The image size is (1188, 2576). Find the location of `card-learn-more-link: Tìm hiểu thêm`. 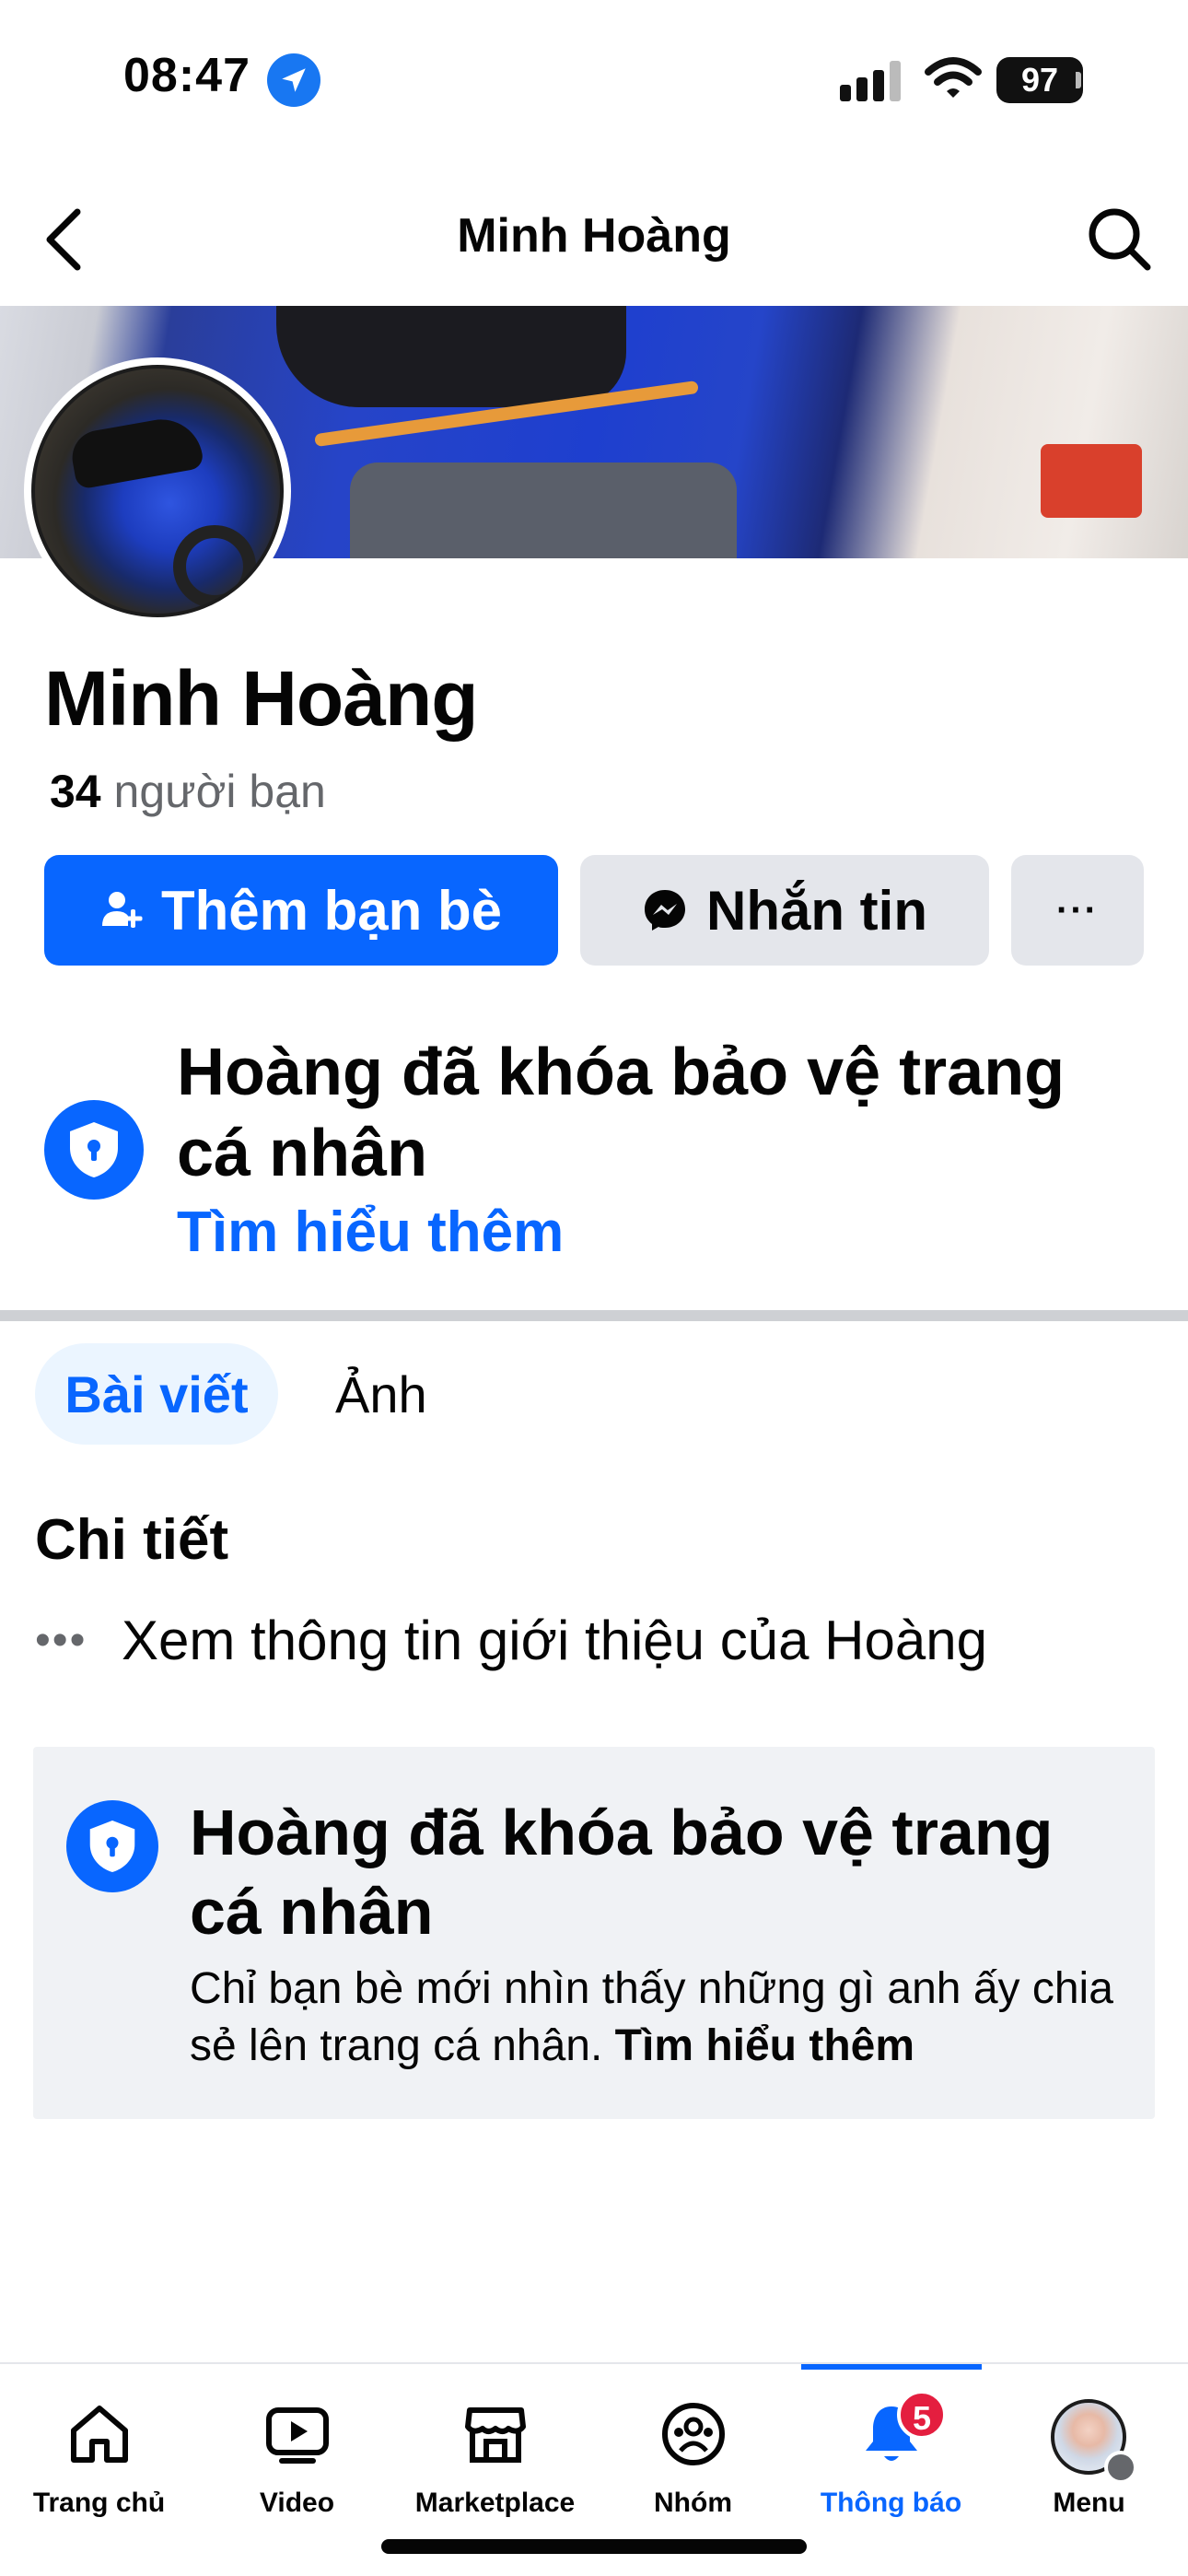

card-learn-more-link: Tìm hiểu thêm is located at coordinates (764, 2045).